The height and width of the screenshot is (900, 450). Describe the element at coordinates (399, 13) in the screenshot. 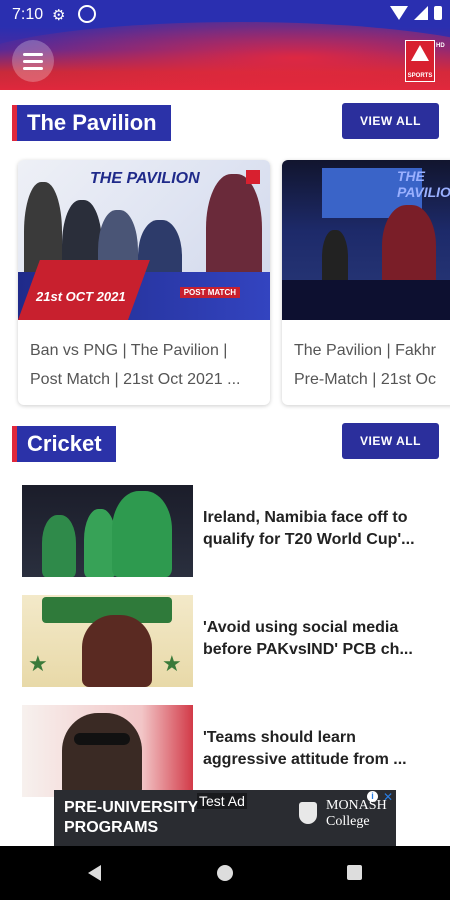

I see `wifi-icon` at that location.